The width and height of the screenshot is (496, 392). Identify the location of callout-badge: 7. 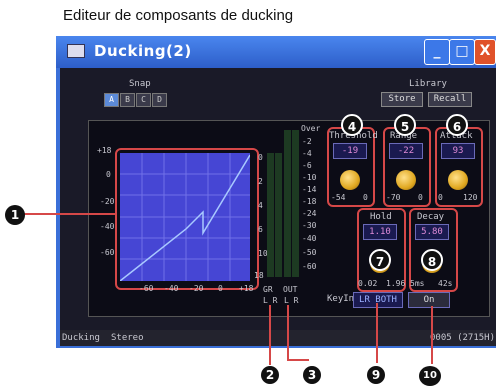
(380, 260).